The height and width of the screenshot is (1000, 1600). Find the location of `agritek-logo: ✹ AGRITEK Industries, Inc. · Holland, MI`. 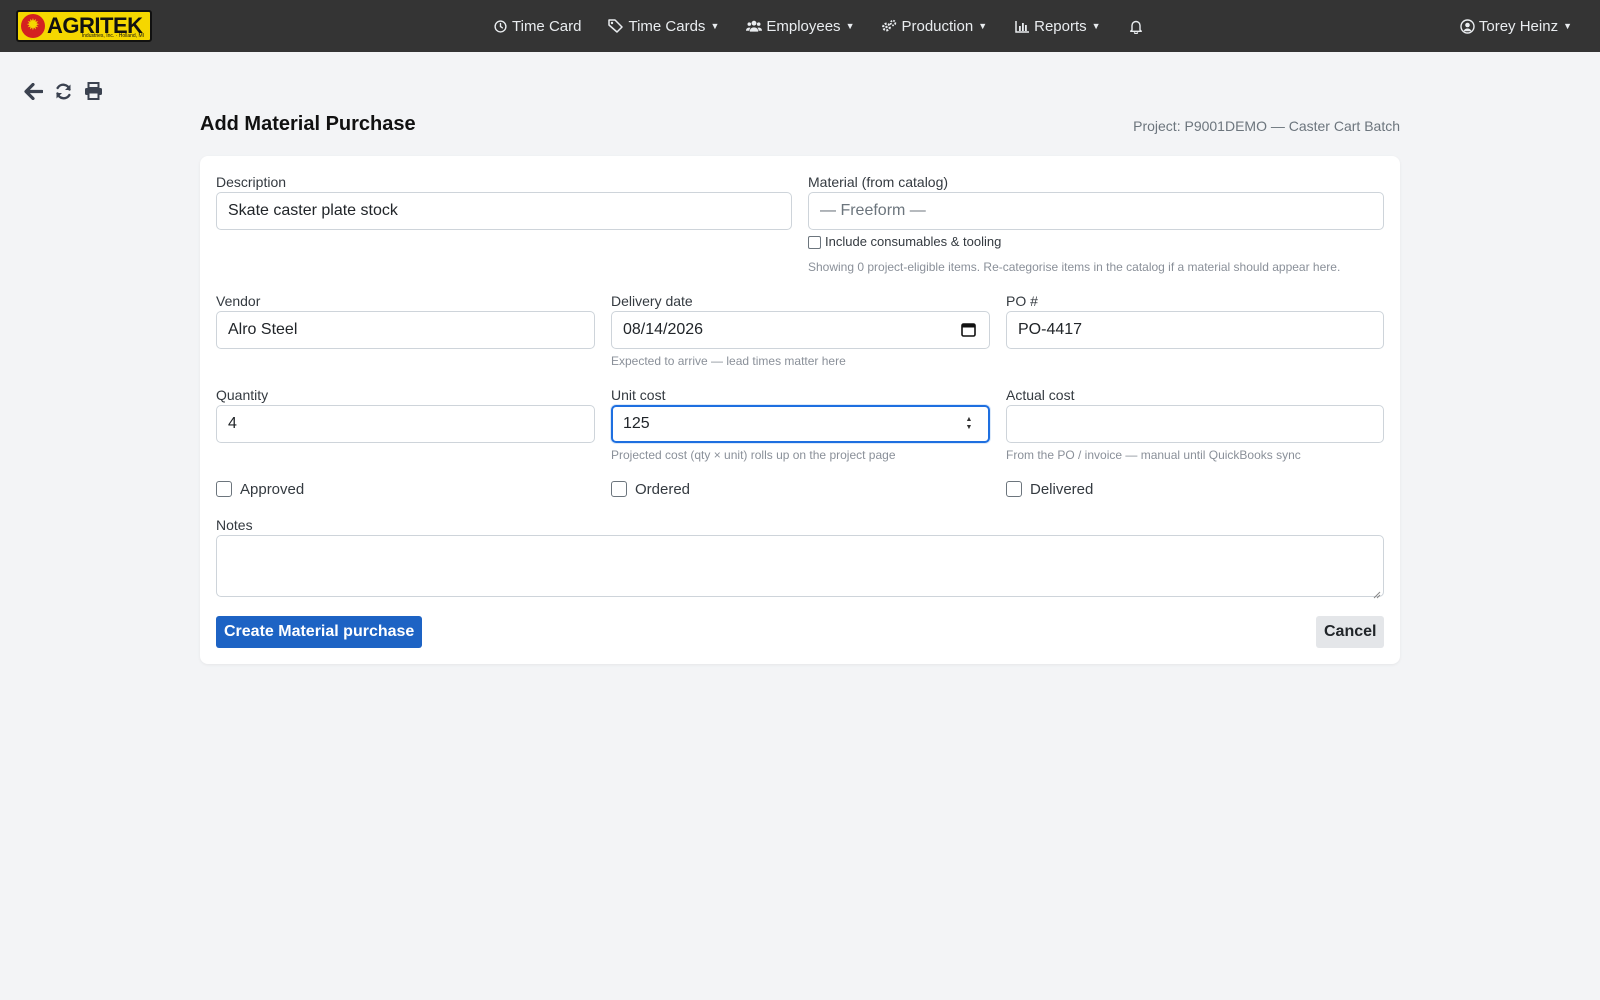

agritek-logo: ✹ AGRITEK Industries, Inc. · Holland, MI is located at coordinates (84, 26).